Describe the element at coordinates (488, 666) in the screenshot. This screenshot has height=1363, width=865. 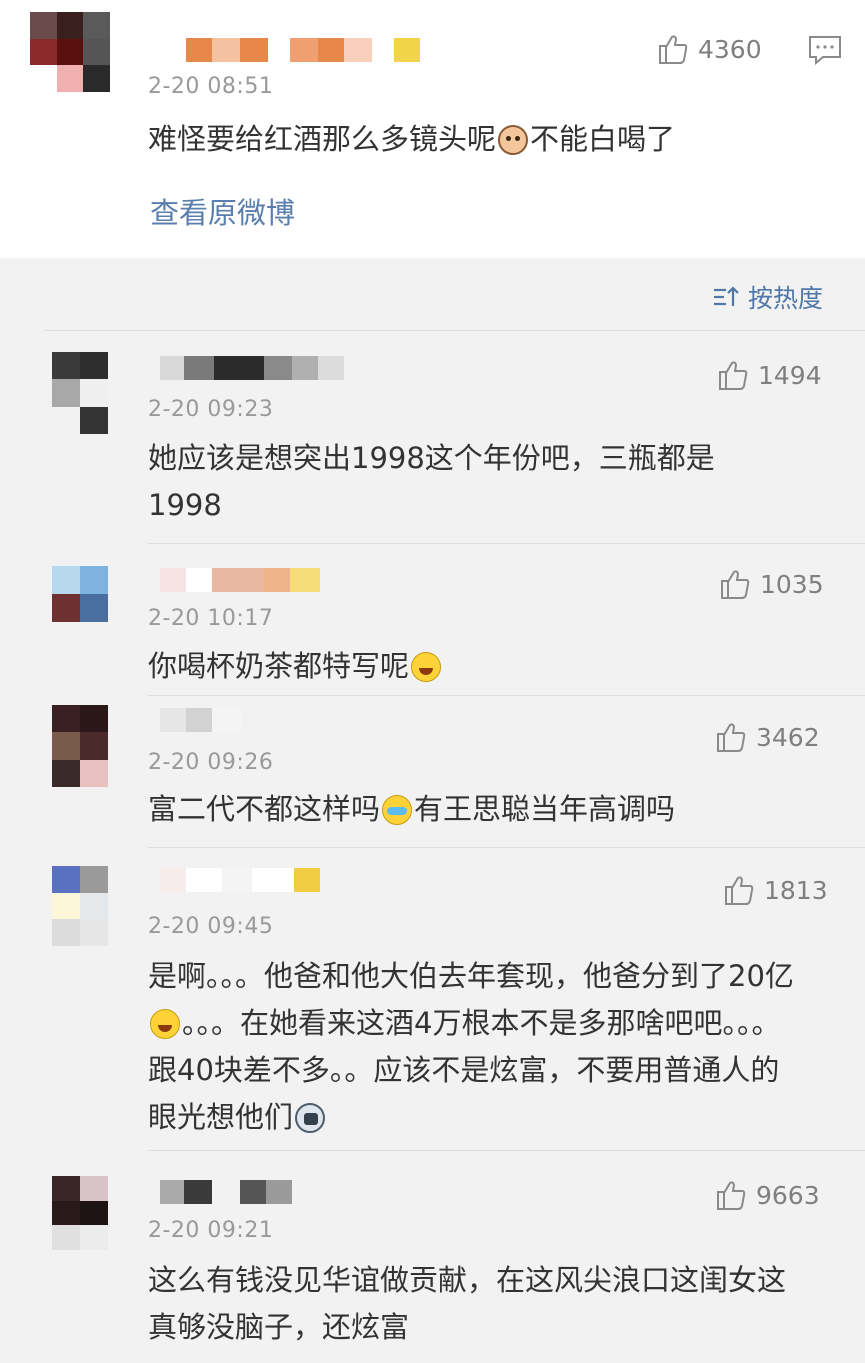
I see `comment-text: 你喝杯奶茶都特写呢` at that location.